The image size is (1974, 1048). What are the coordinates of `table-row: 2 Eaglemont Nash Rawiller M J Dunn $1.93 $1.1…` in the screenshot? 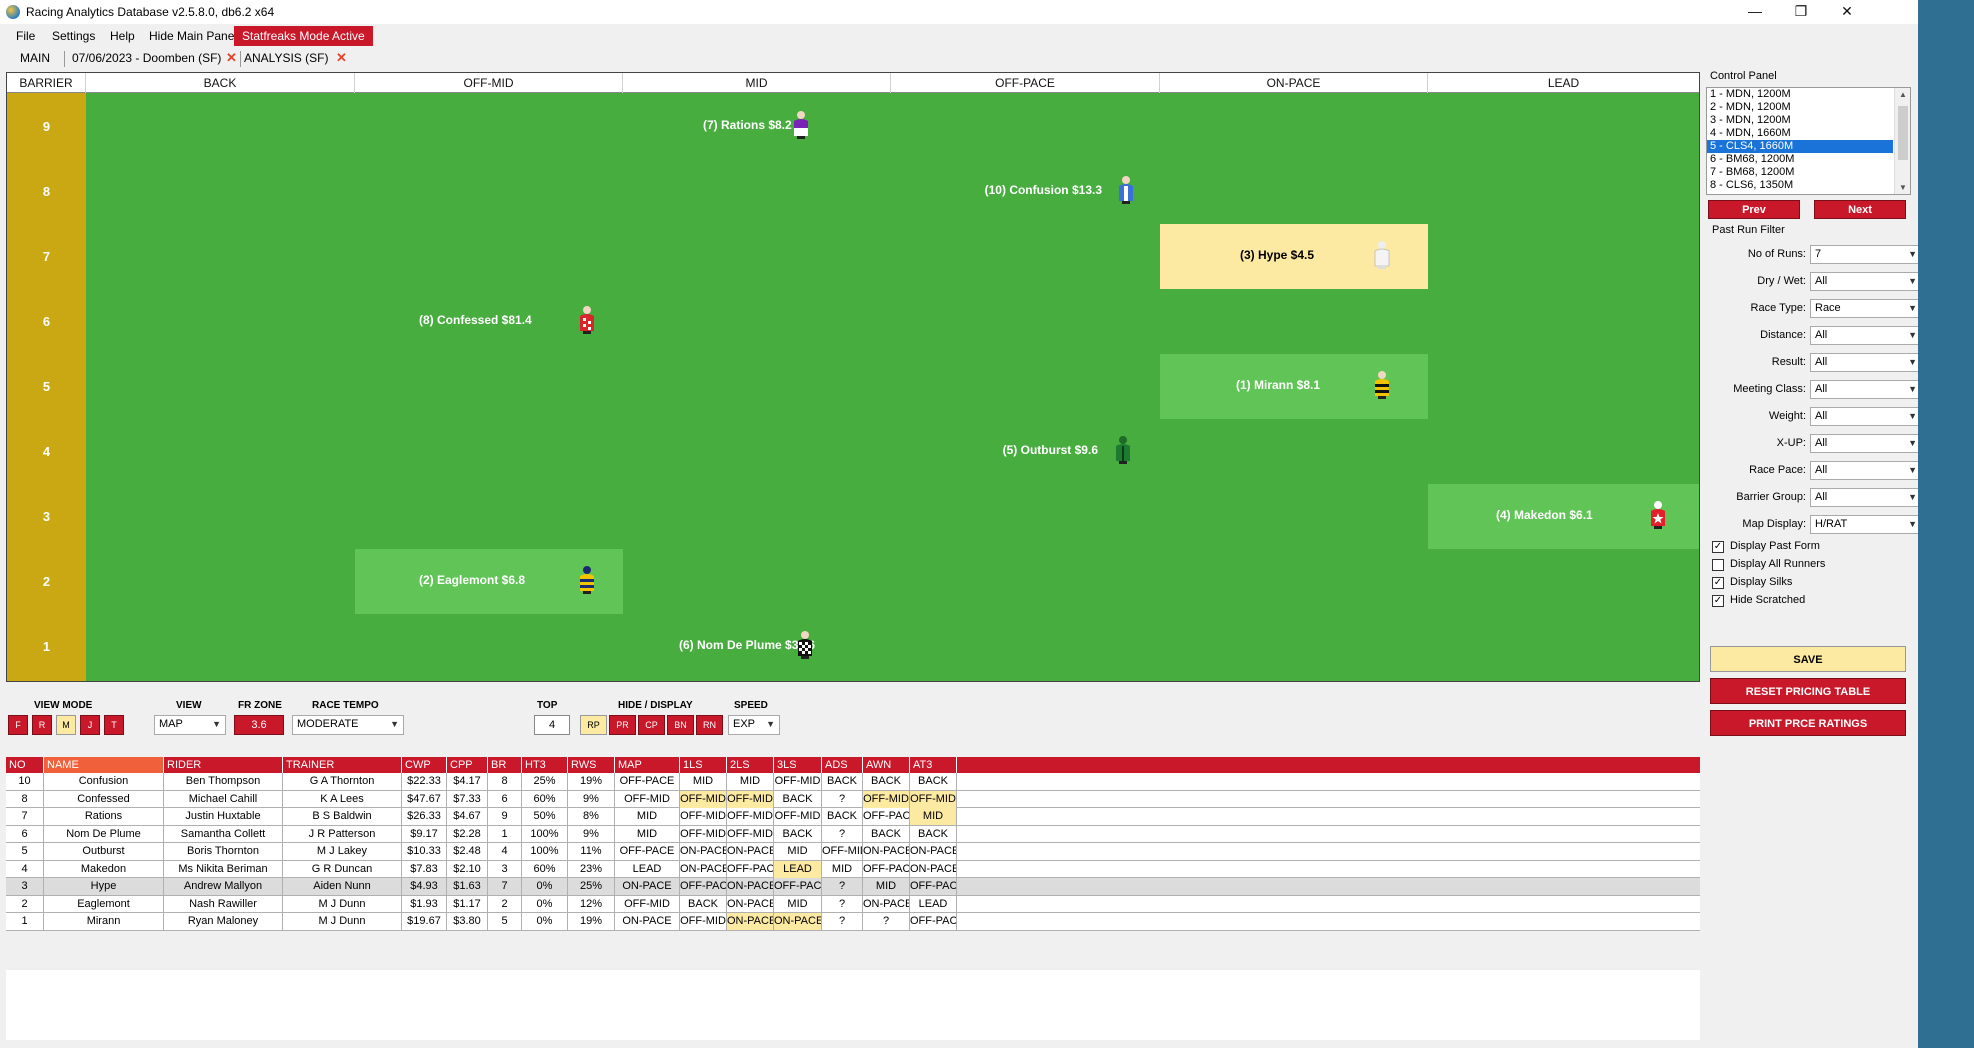 It's located at (853, 904).